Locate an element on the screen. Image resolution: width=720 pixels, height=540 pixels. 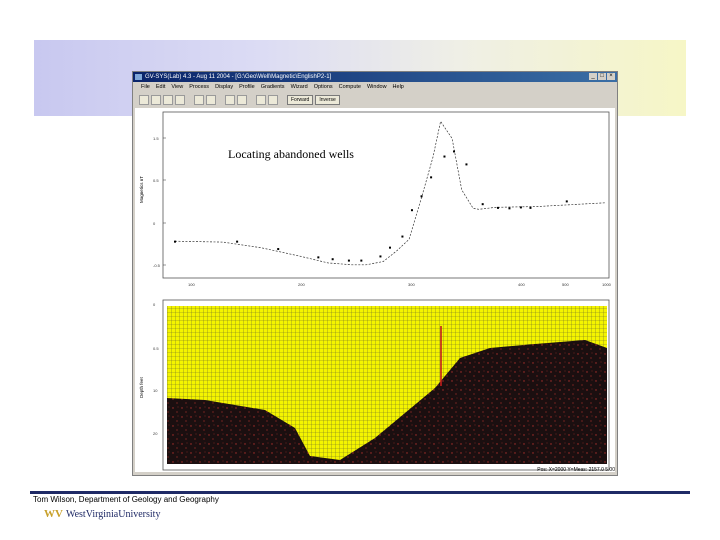
maximize-icon: □ is located at coordinates (602, 76).